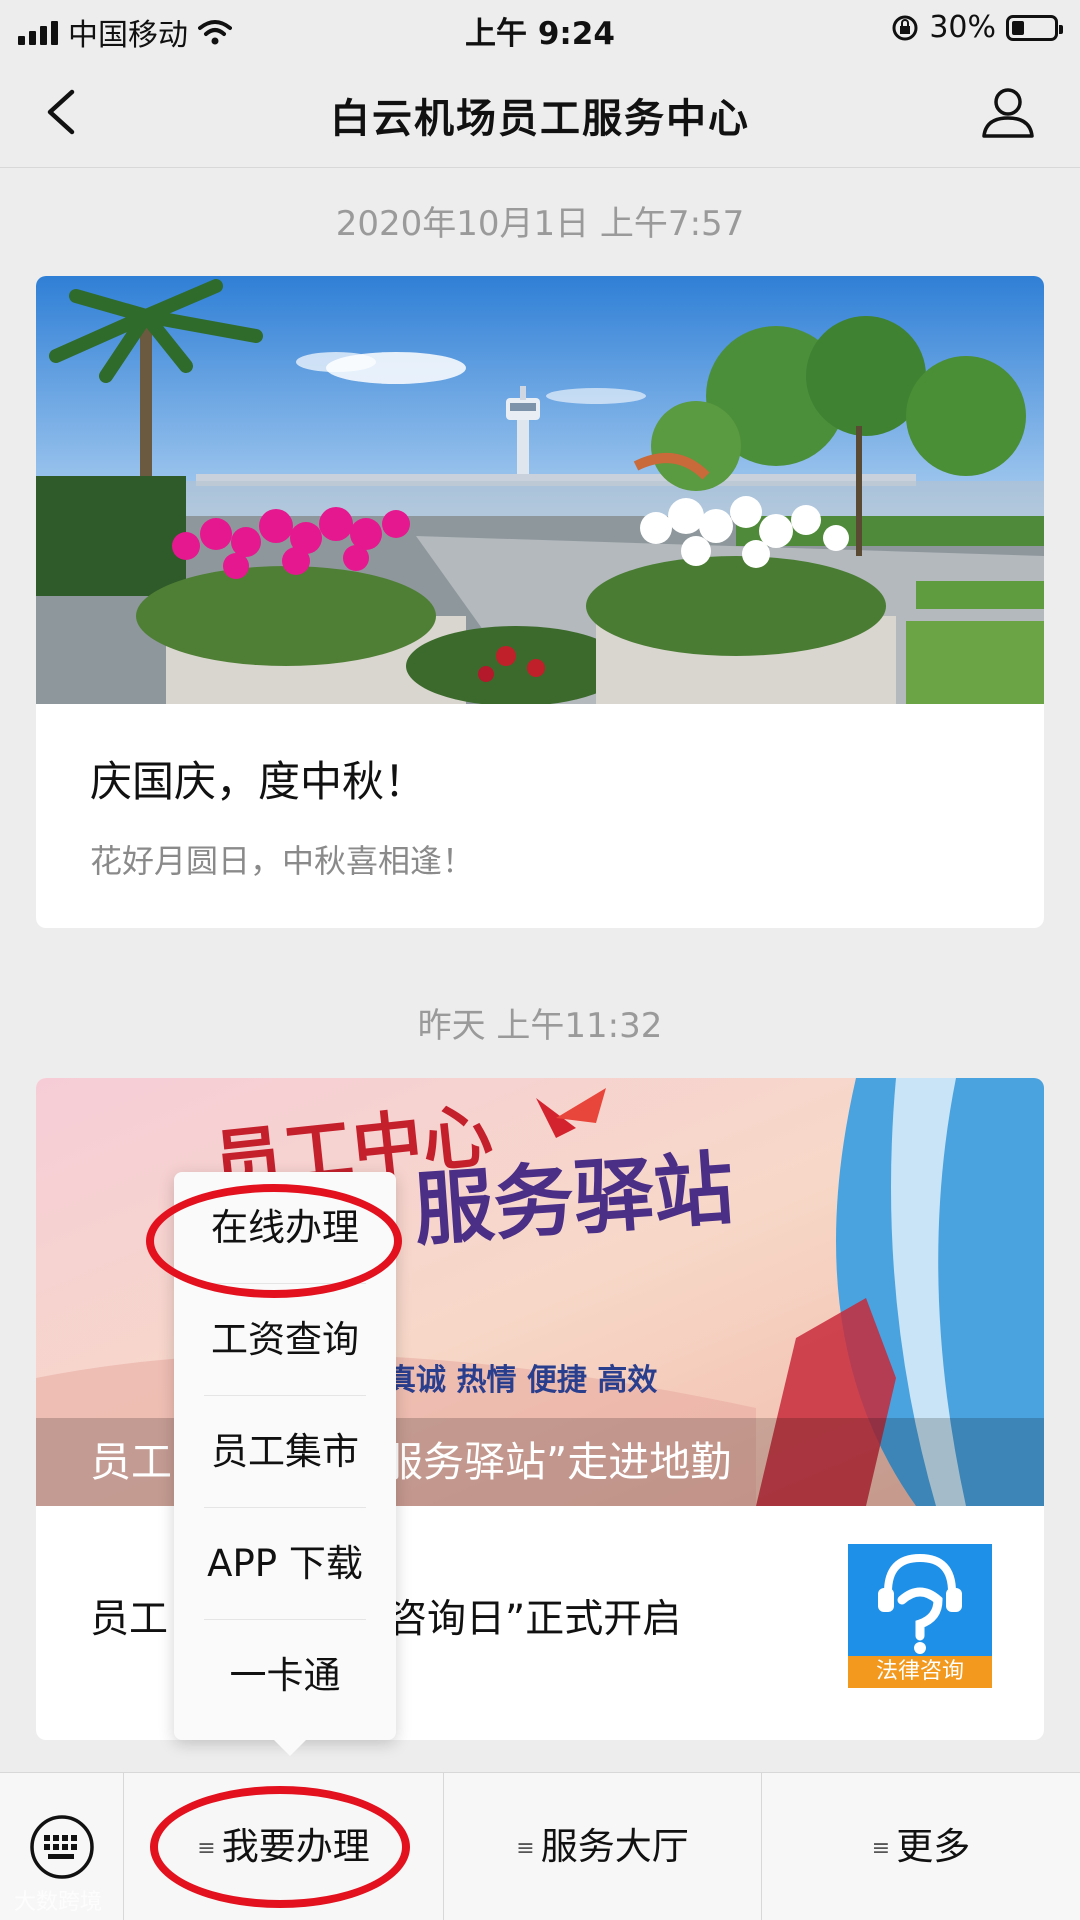  I want to click on tab-service-hall: ≡ 服务大厅, so click(603, 1846).